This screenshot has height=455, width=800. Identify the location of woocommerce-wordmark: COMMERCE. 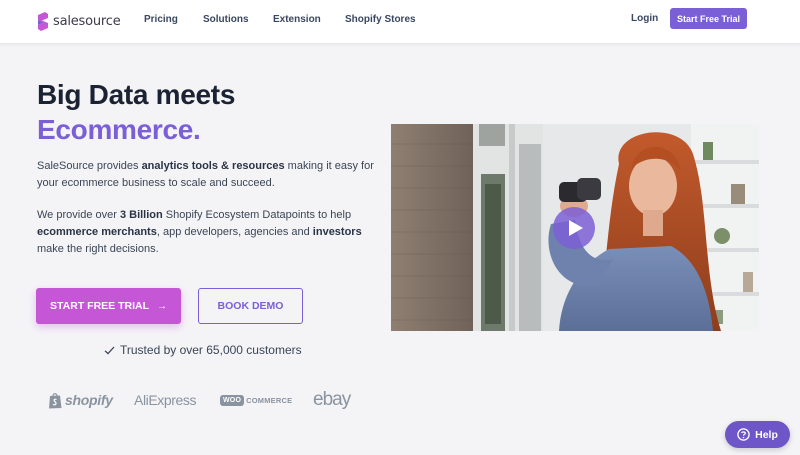
(269, 400).